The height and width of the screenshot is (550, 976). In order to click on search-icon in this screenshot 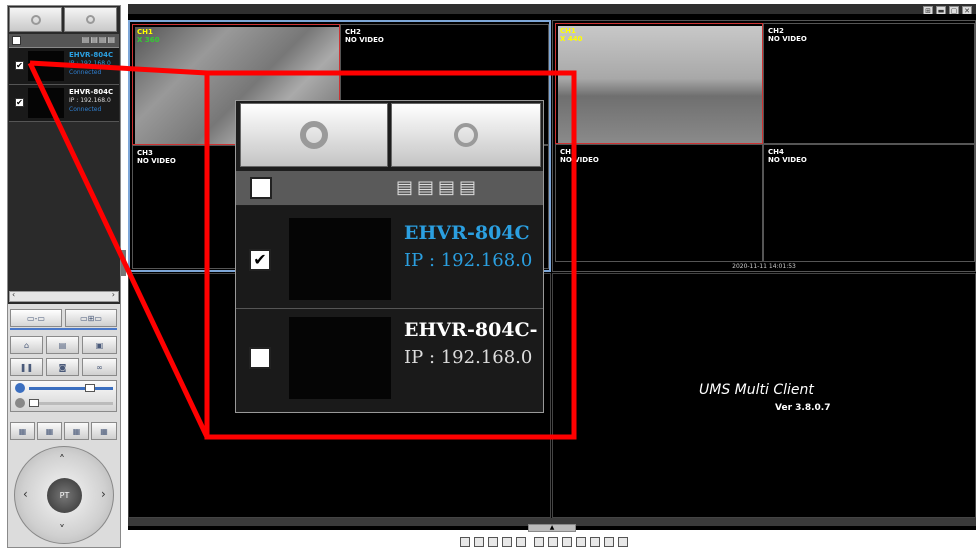, I will do `click(466, 135)`.